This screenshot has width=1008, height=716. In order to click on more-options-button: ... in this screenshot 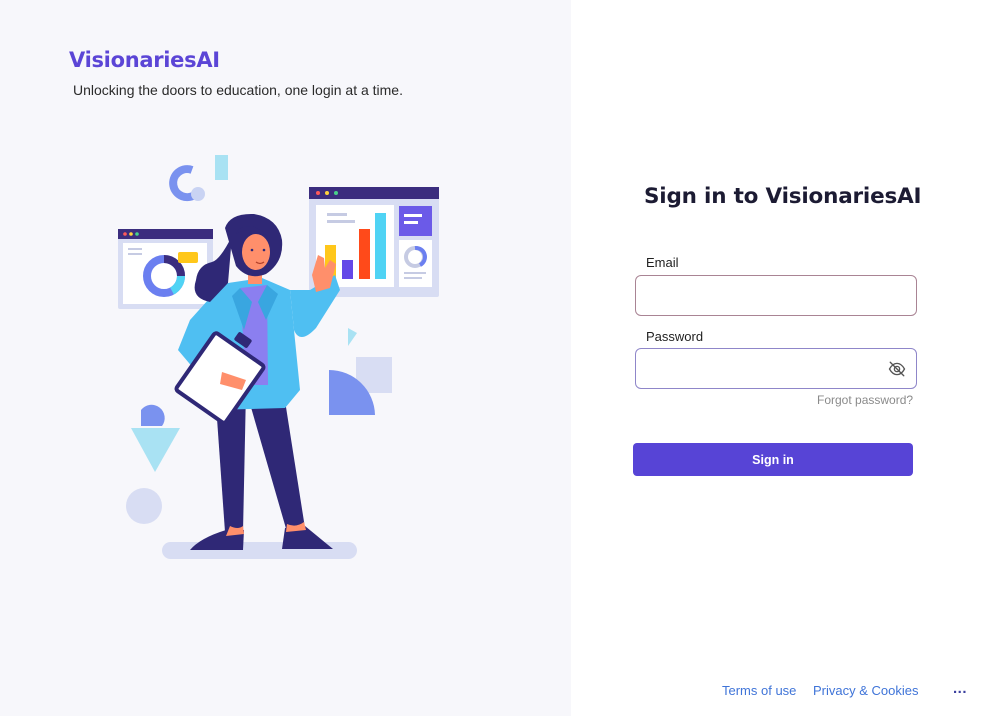, I will do `click(960, 688)`.